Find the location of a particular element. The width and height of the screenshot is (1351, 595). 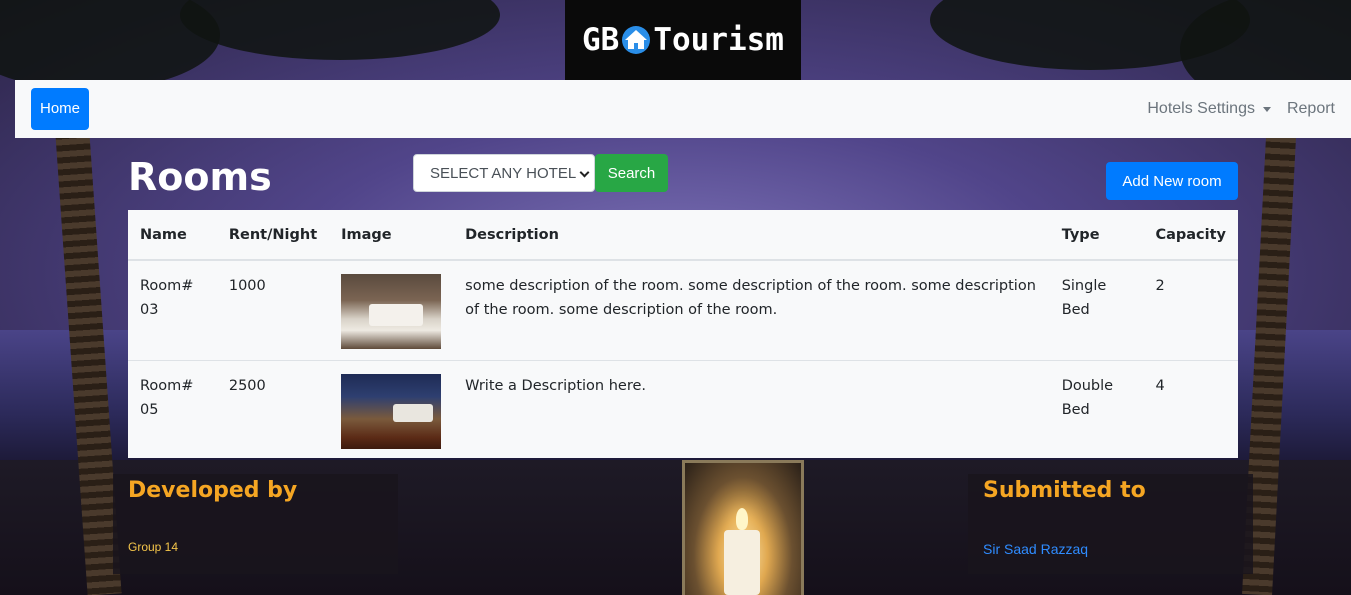

nav-right-links: Hotels Settings Report is located at coordinates (1241, 109).